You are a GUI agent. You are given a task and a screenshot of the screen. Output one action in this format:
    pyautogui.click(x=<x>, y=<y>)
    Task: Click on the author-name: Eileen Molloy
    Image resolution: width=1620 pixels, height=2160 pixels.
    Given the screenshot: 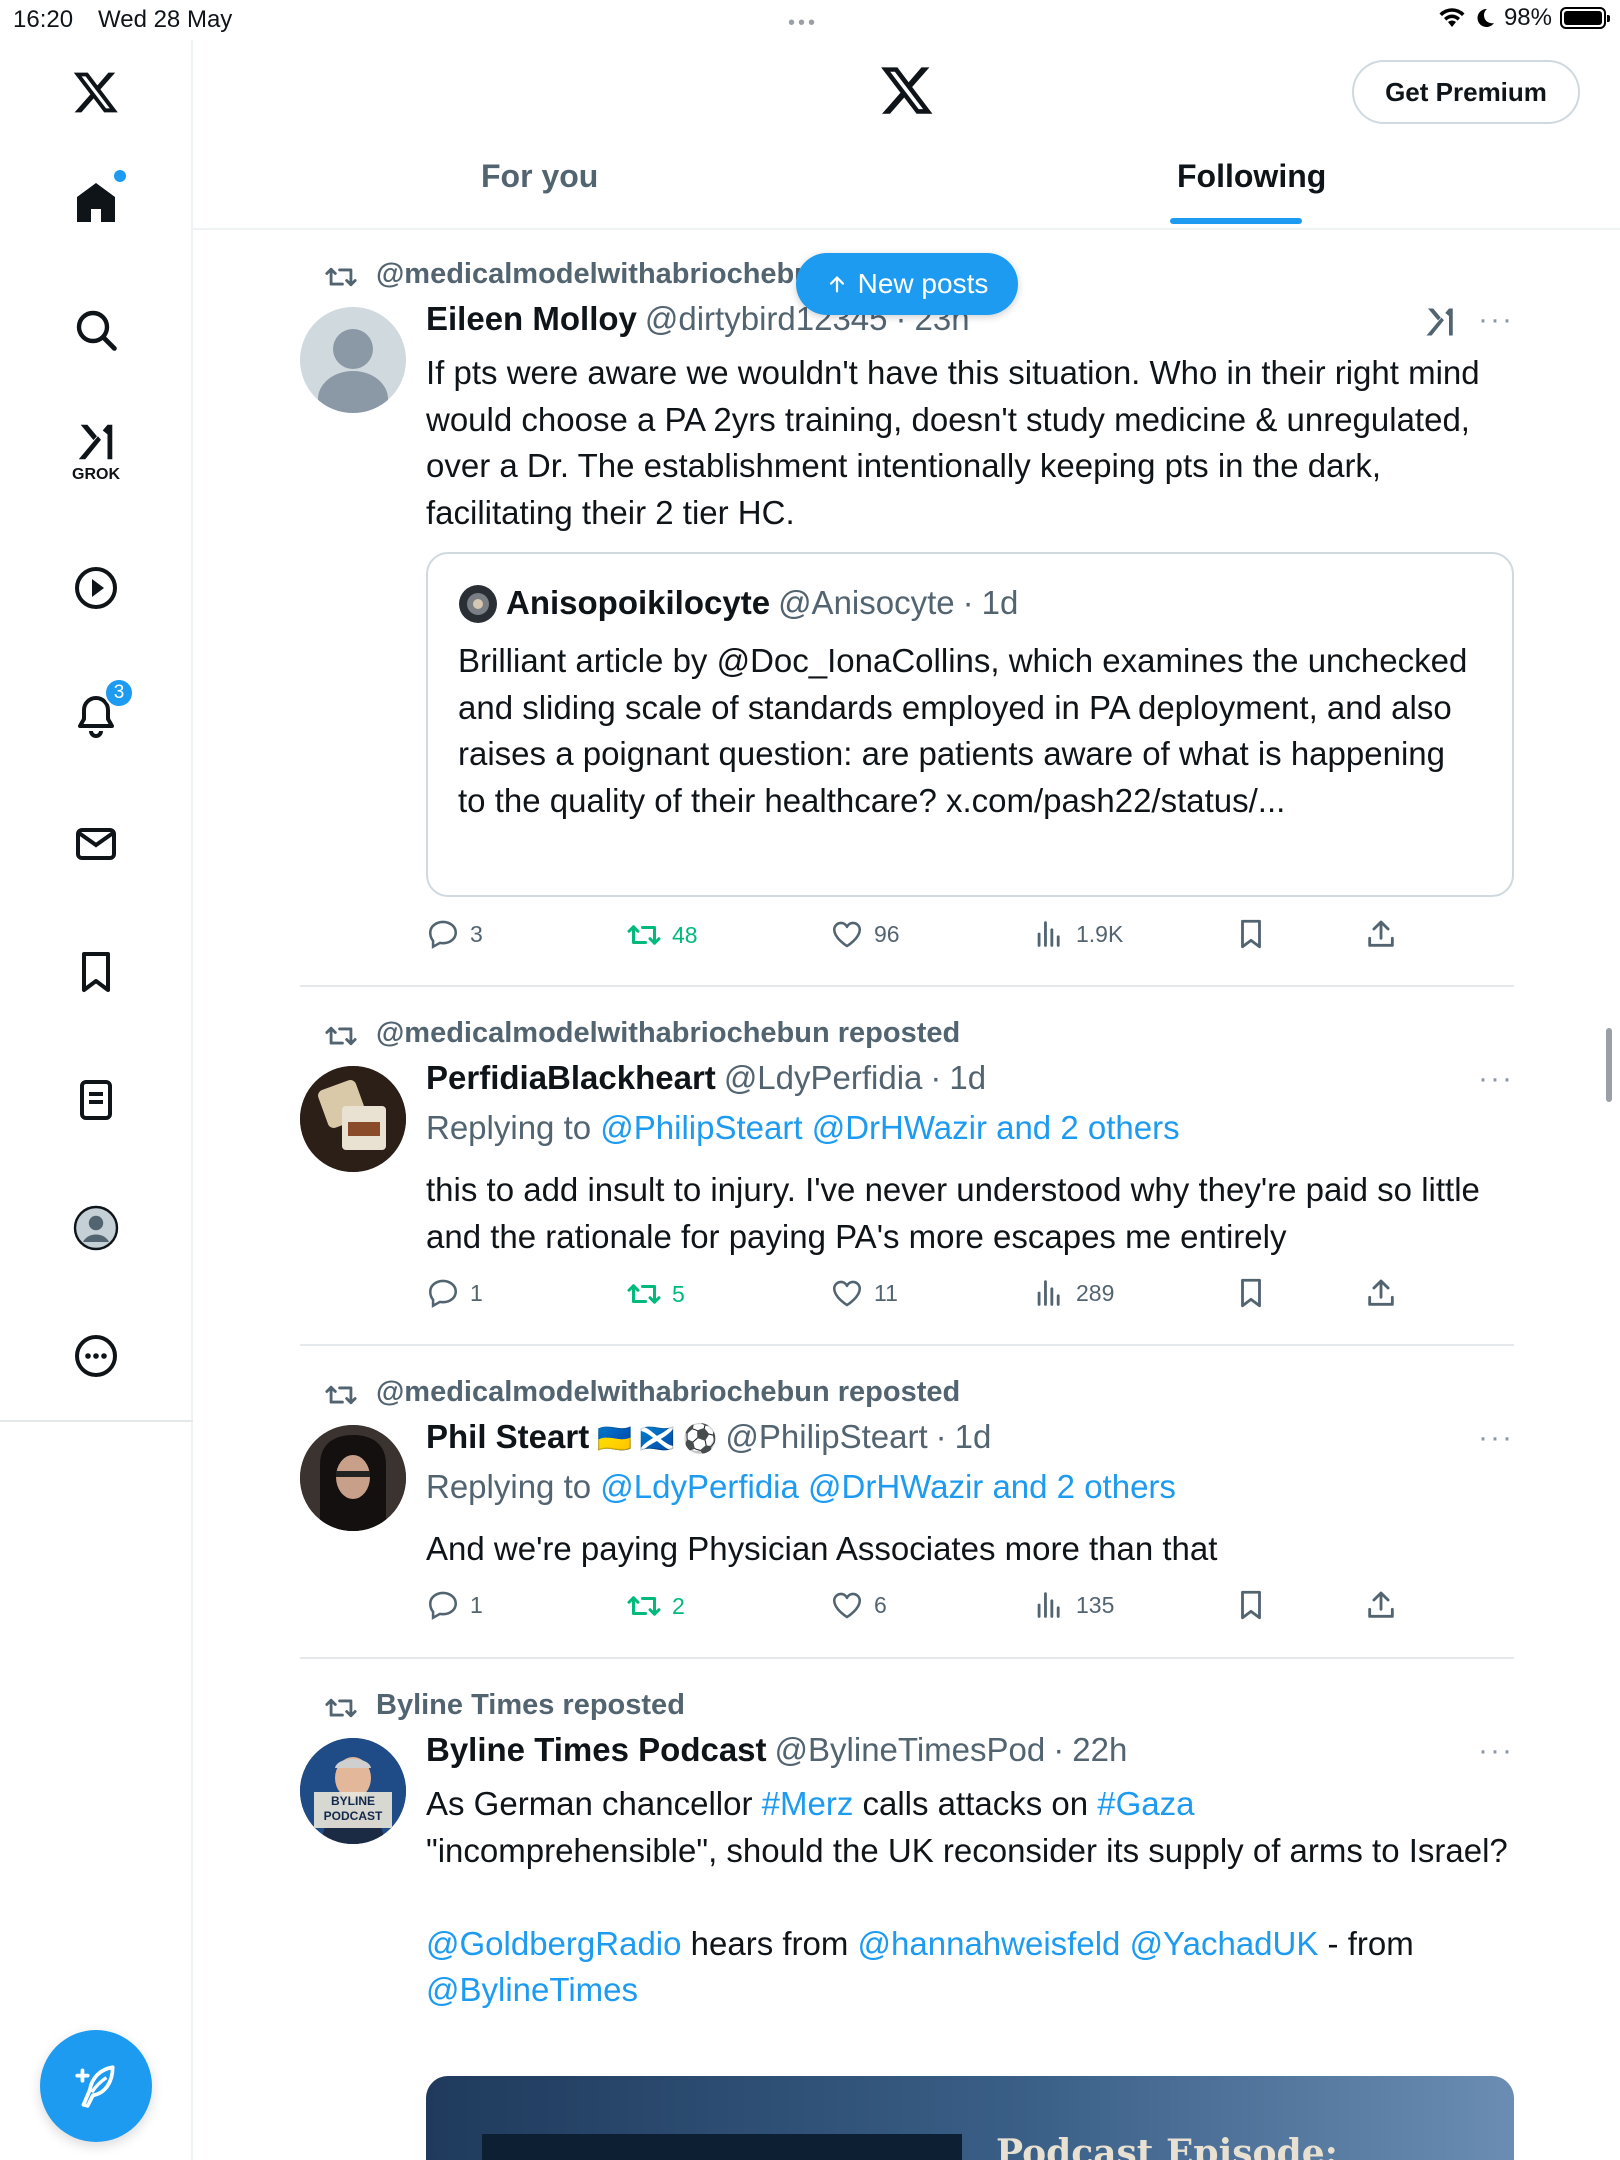 What is the action you would take?
    pyautogui.click(x=531, y=319)
    